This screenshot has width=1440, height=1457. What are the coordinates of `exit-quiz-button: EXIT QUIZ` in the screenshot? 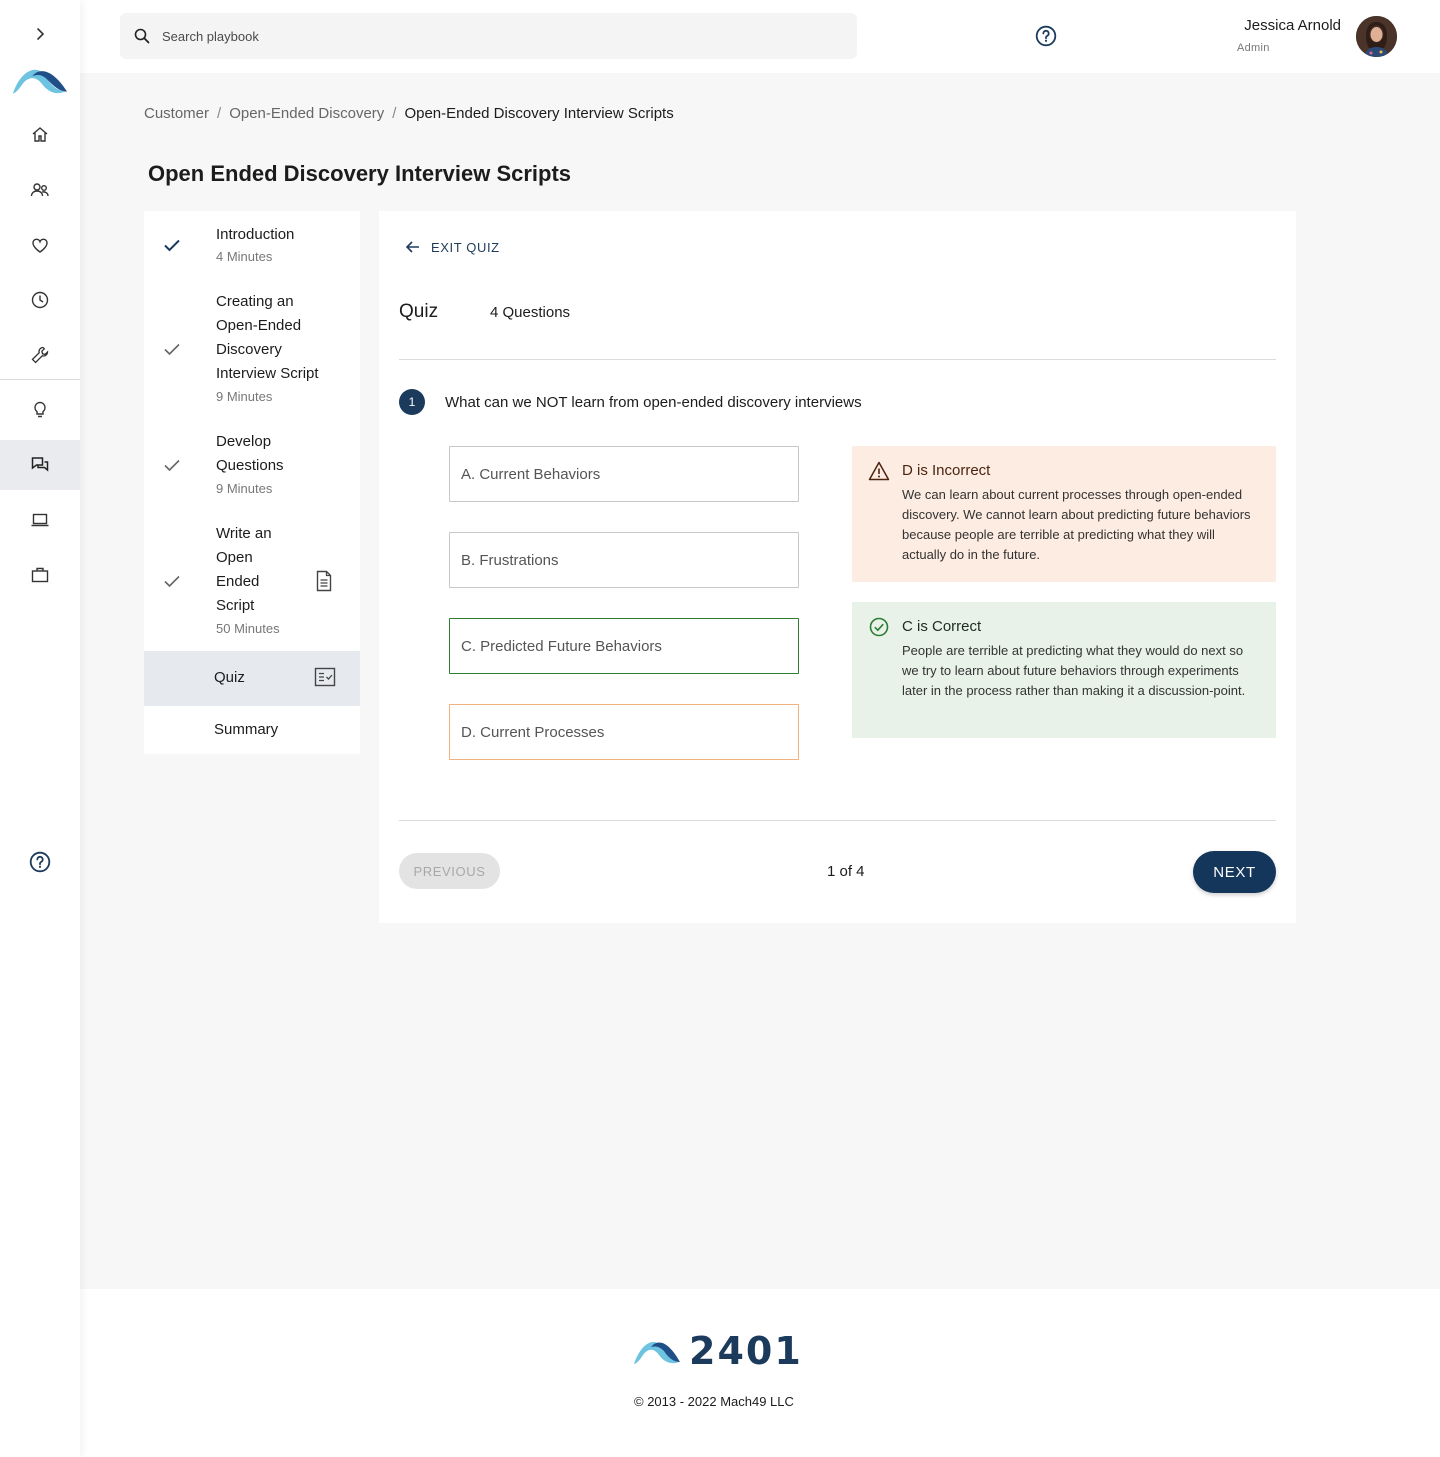 It's located at (452, 247).